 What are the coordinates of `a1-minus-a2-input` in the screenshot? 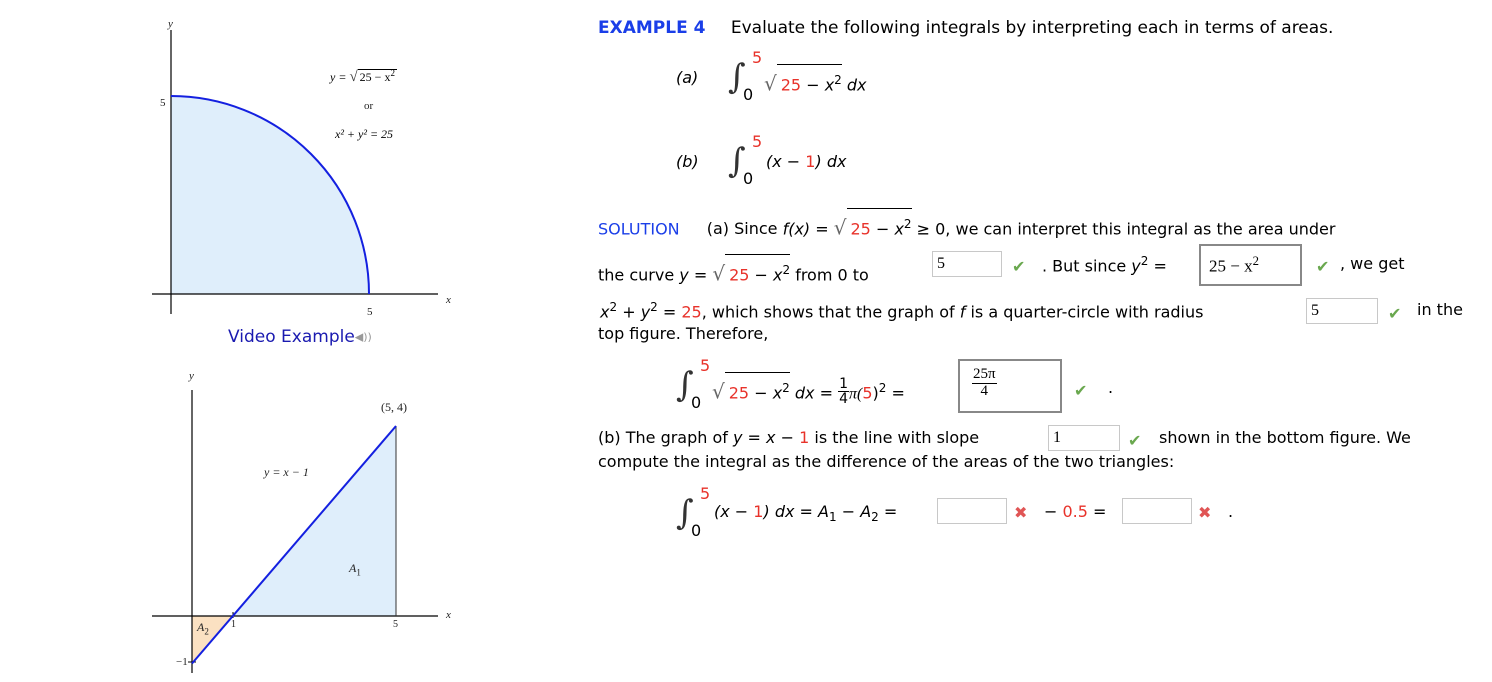 It's located at (972, 511).